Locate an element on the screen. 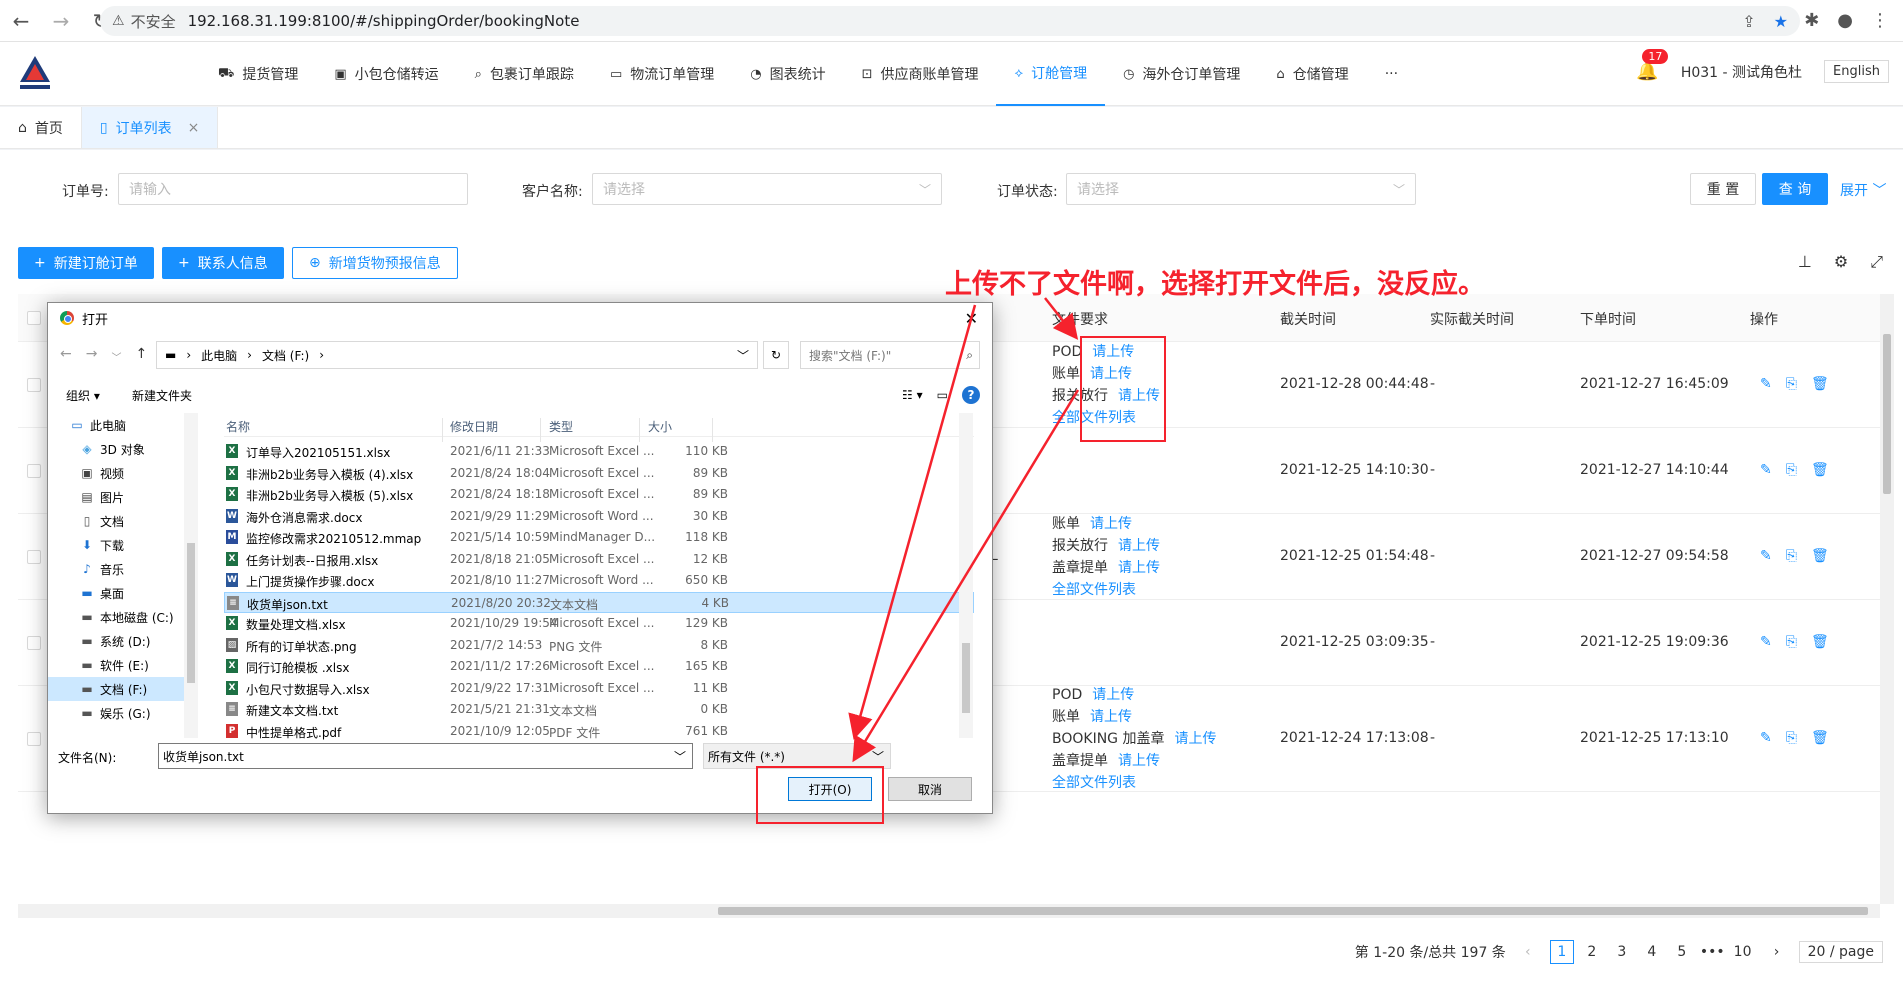 The height and width of the screenshot is (985, 1903). tree-scrollbar is located at coordinates (191, 575).